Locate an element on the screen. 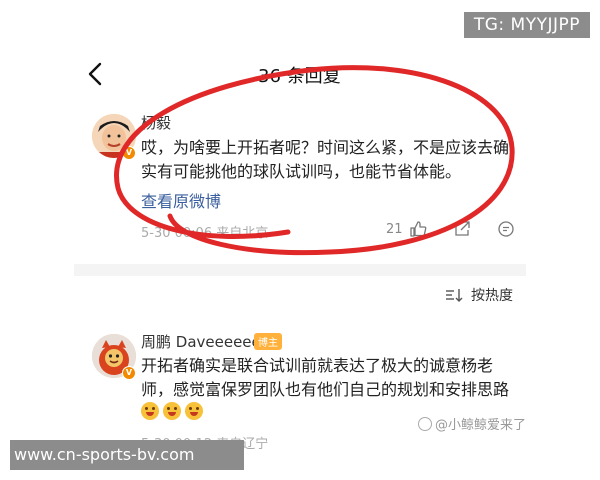  sort-icon is located at coordinates (454, 295).